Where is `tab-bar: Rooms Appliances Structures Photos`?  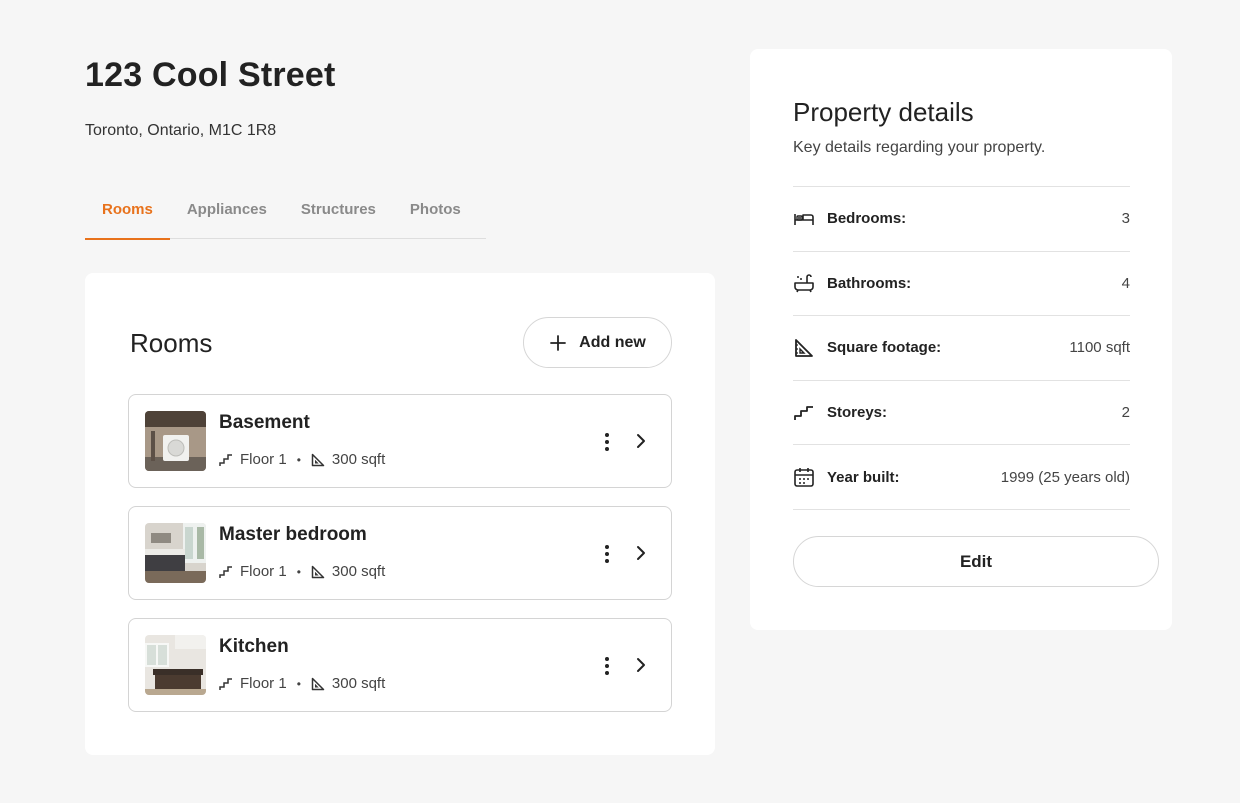 tab-bar: Rooms Appliances Structures Photos is located at coordinates (285, 215).